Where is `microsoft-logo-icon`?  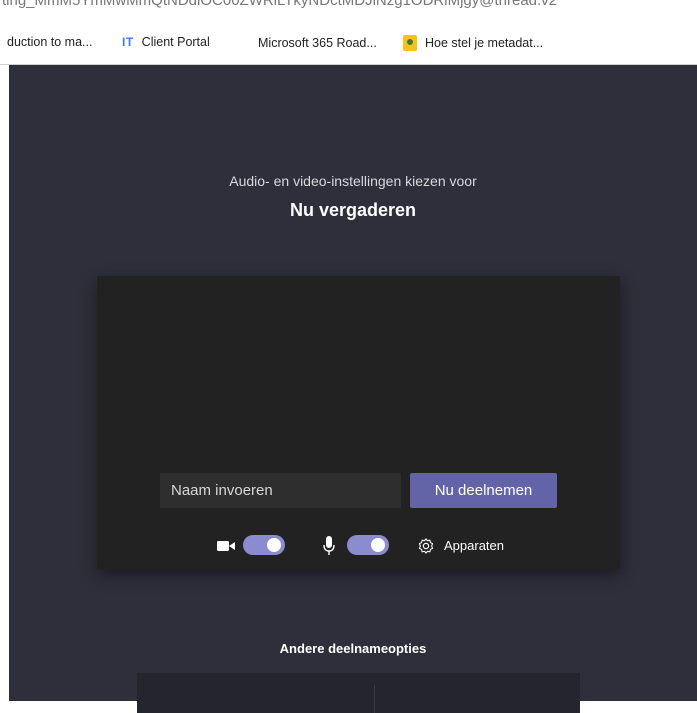
microsoft-logo-icon is located at coordinates (242, 43).